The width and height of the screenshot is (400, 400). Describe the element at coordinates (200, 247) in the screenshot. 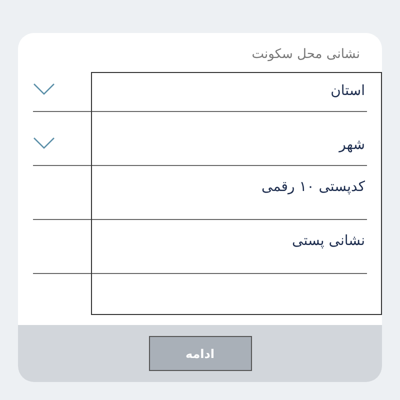

I see `input-field: نشانی پستی` at that location.